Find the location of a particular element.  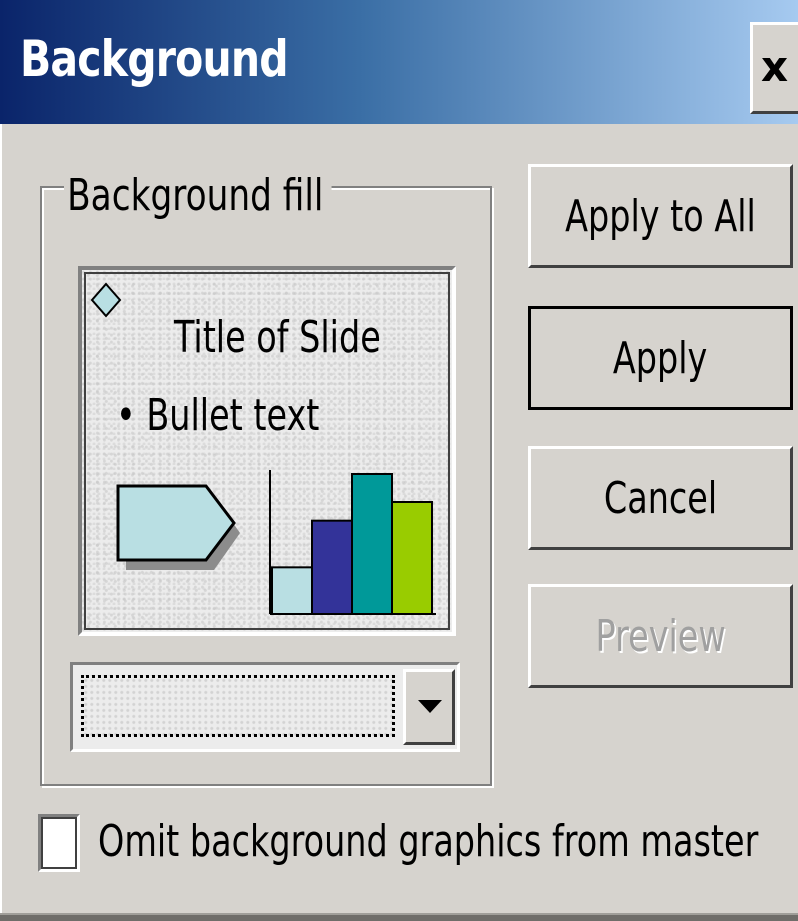

cancel-label: Cancel is located at coordinates (660, 498).